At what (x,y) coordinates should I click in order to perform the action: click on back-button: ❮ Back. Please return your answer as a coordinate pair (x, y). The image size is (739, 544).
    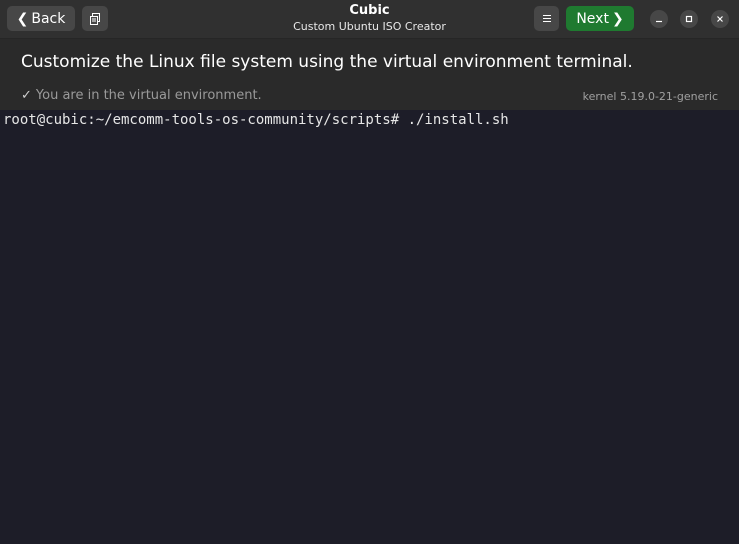
    Looking at the image, I should click on (41, 18).